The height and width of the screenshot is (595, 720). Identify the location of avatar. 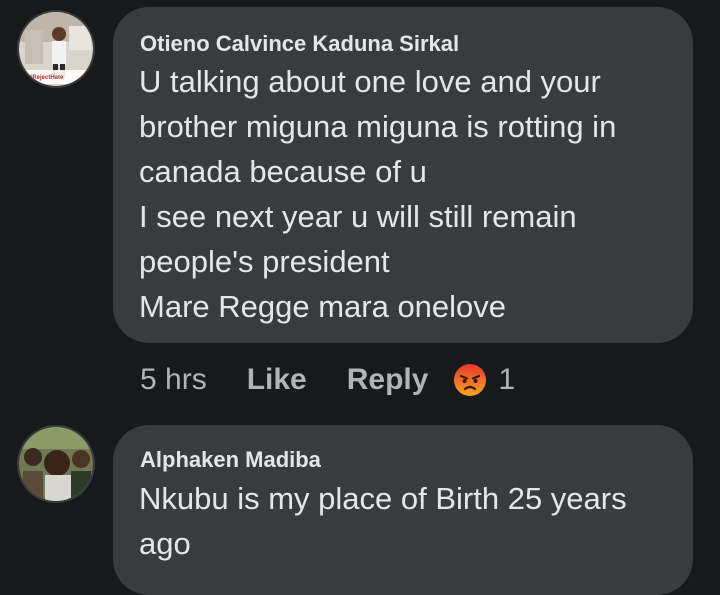
(56, 464).